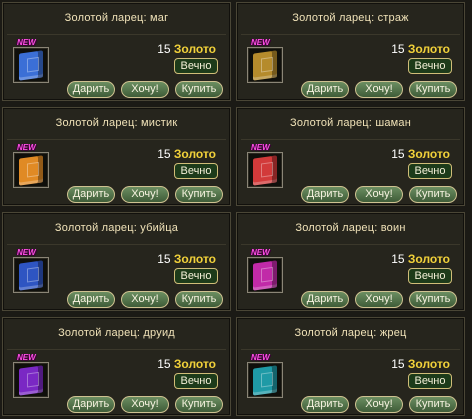  I want to click on item-title: Золотой ларец: убийца, so click(116, 229).